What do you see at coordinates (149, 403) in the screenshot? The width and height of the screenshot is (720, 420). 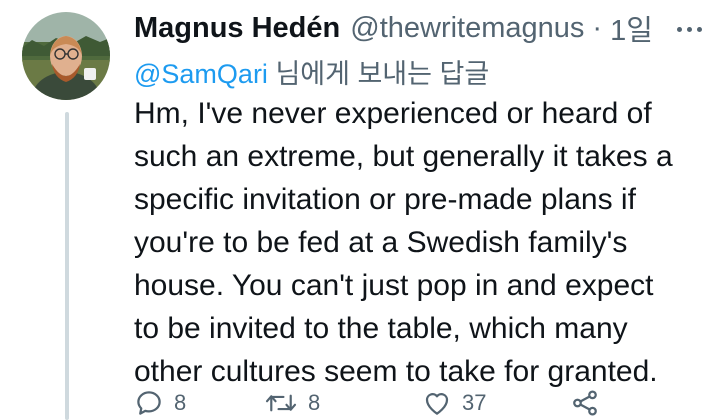 I see `reply-icon` at bounding box center [149, 403].